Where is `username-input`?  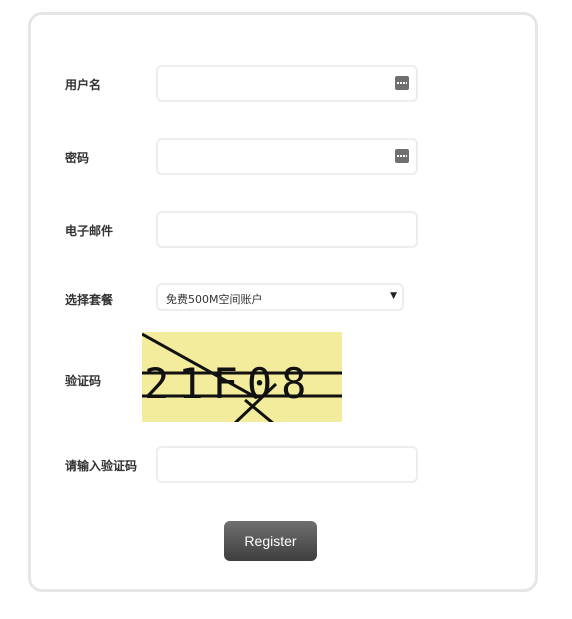
username-input is located at coordinates (287, 83).